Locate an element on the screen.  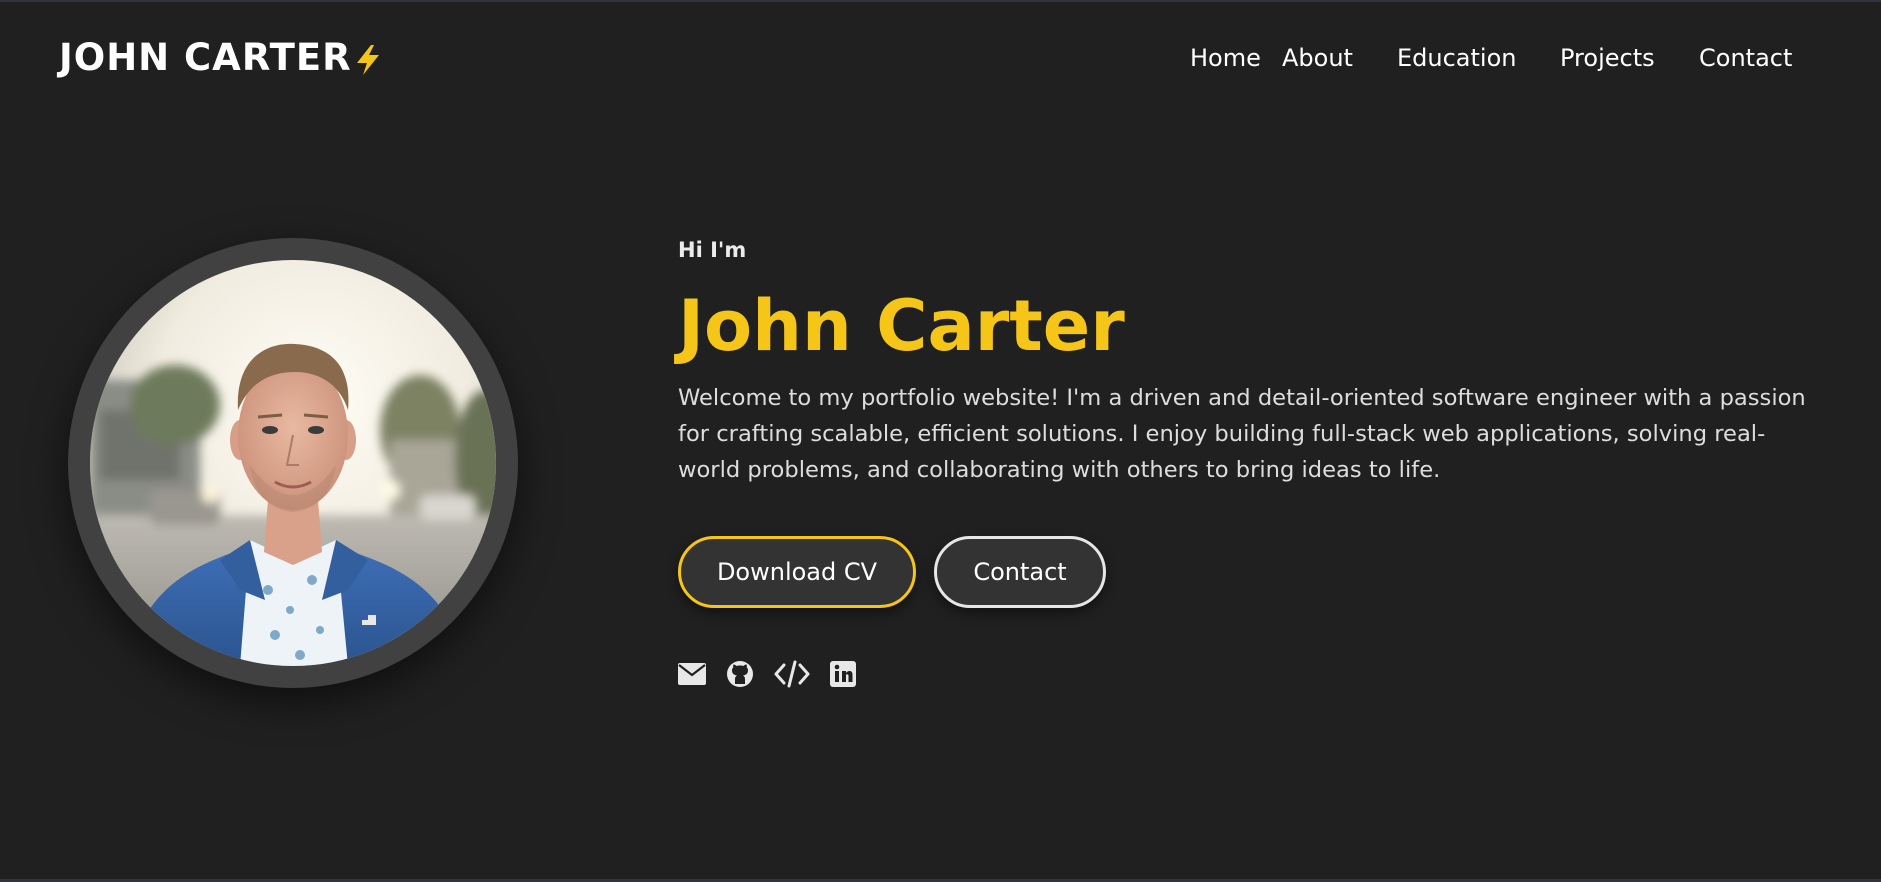
profile-photo is located at coordinates (293, 463).